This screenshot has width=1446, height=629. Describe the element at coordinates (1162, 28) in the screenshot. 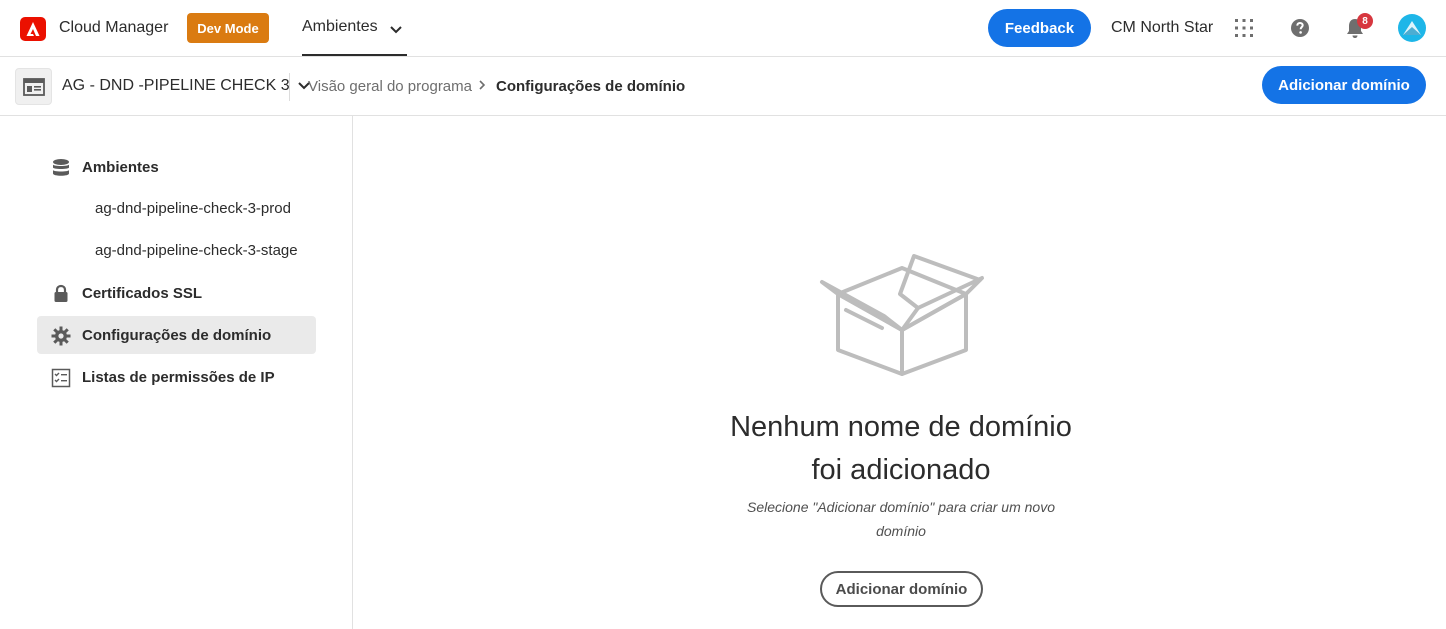

I see `org-switcher: CM North Star` at that location.